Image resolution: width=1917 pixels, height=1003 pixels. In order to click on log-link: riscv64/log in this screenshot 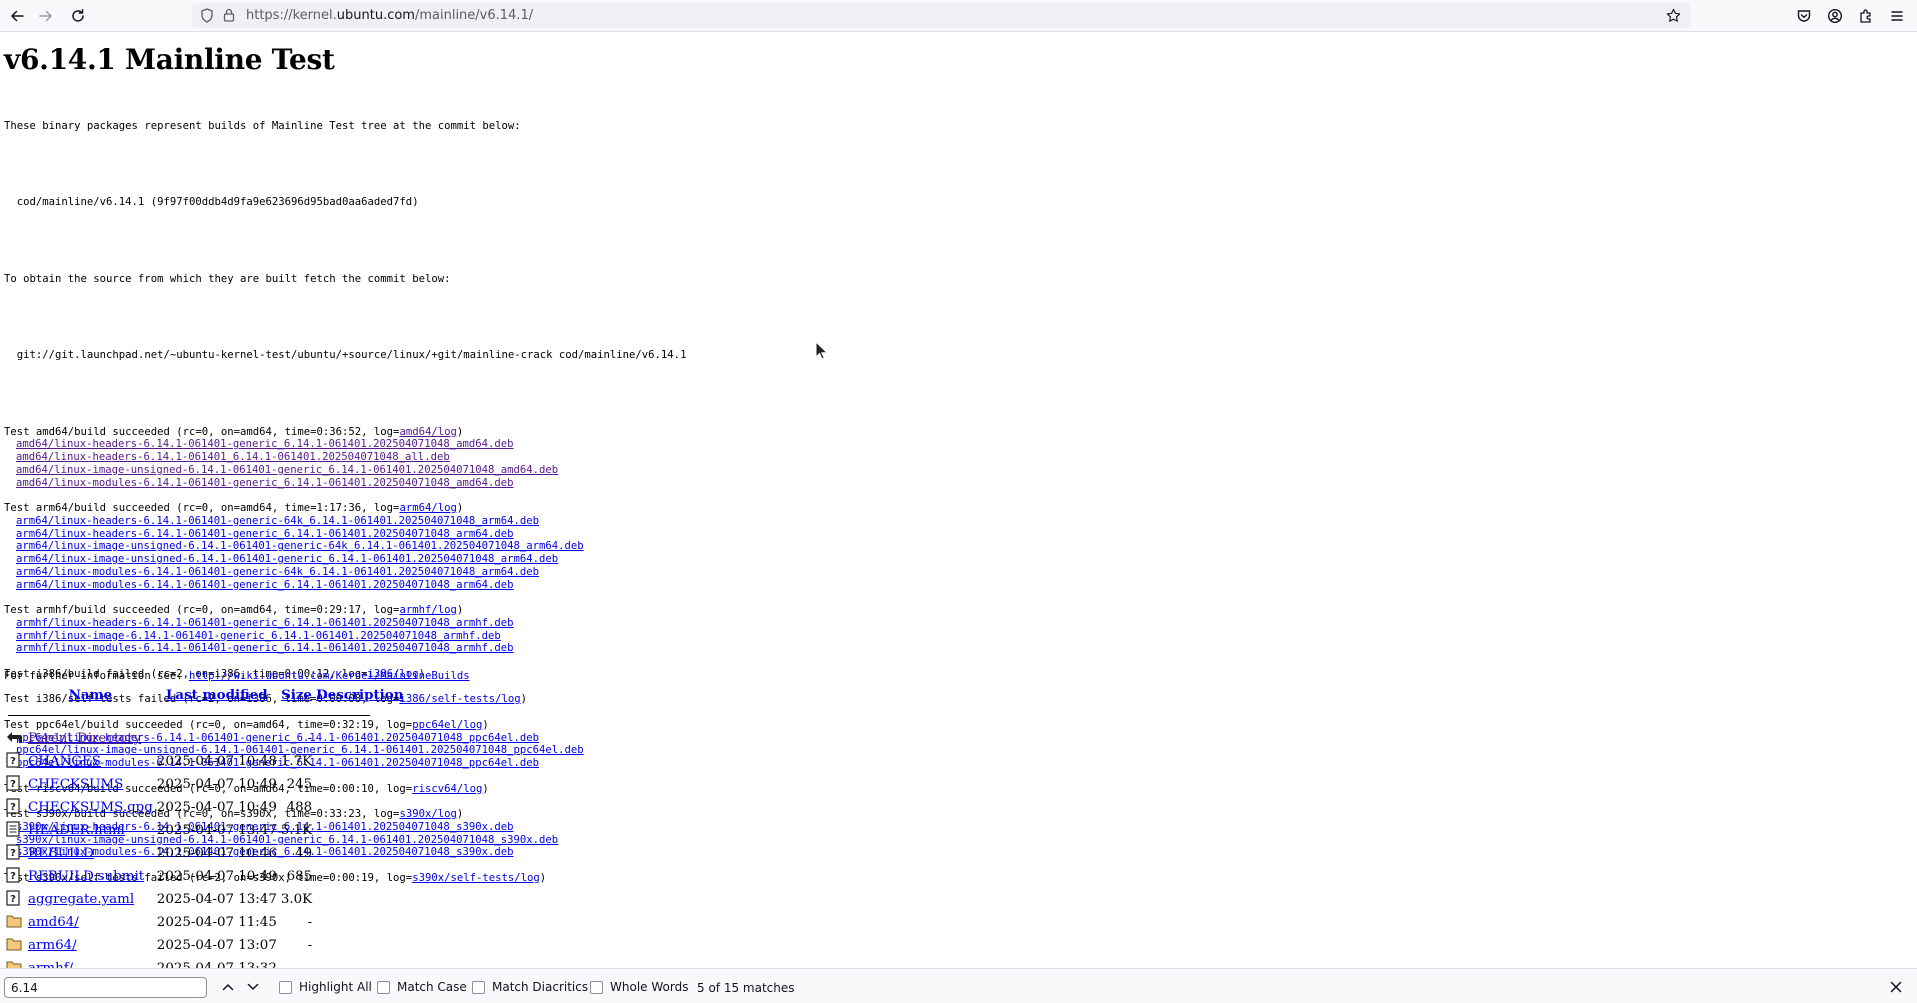, I will do `click(447, 789)`.